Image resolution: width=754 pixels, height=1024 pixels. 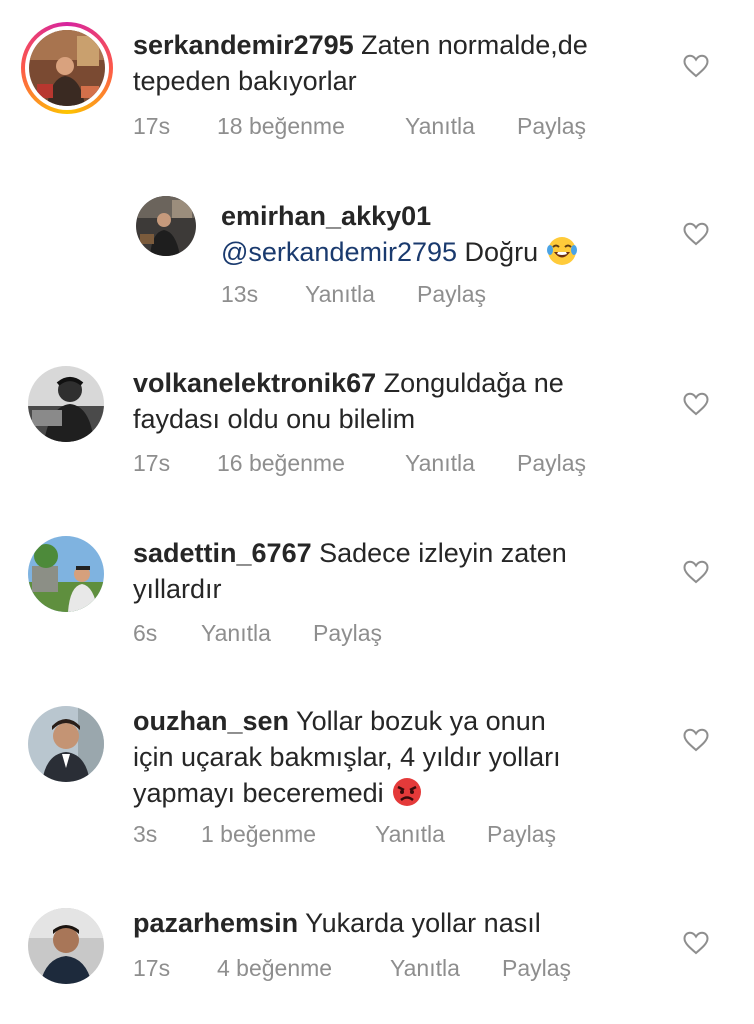 What do you see at coordinates (145, 834) in the screenshot?
I see `comment-time: 3s` at bounding box center [145, 834].